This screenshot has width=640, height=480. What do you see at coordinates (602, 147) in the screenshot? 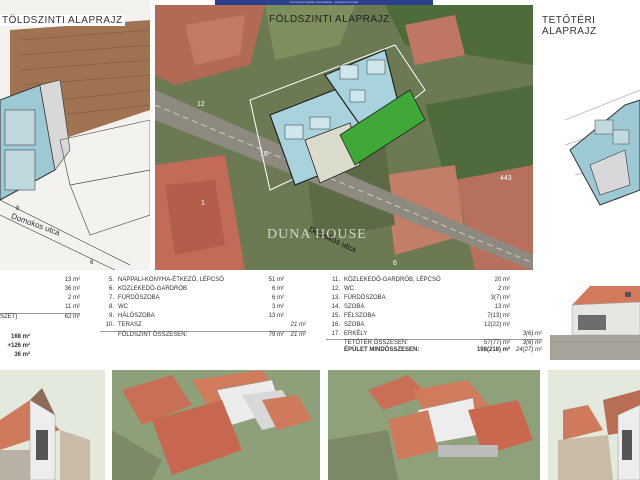
I see `right-plan-drawing` at bounding box center [602, 147].